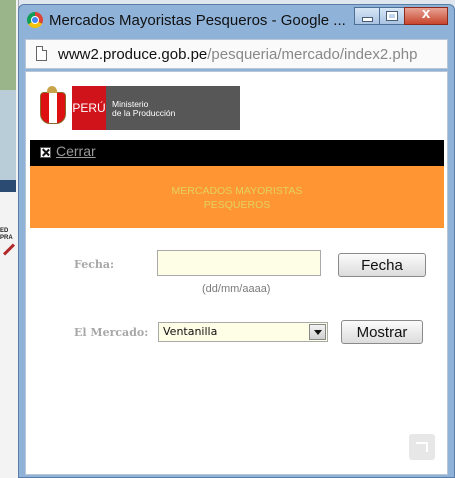 The image size is (455, 478). Describe the element at coordinates (237, 205) in the screenshot. I see `banner-title-line2: PESQUEROS` at that location.